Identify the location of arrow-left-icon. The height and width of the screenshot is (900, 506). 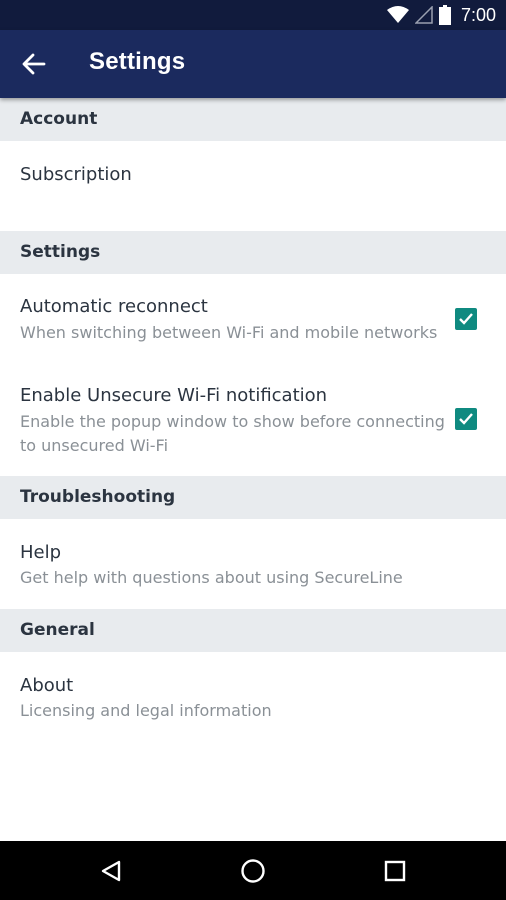
(34, 64).